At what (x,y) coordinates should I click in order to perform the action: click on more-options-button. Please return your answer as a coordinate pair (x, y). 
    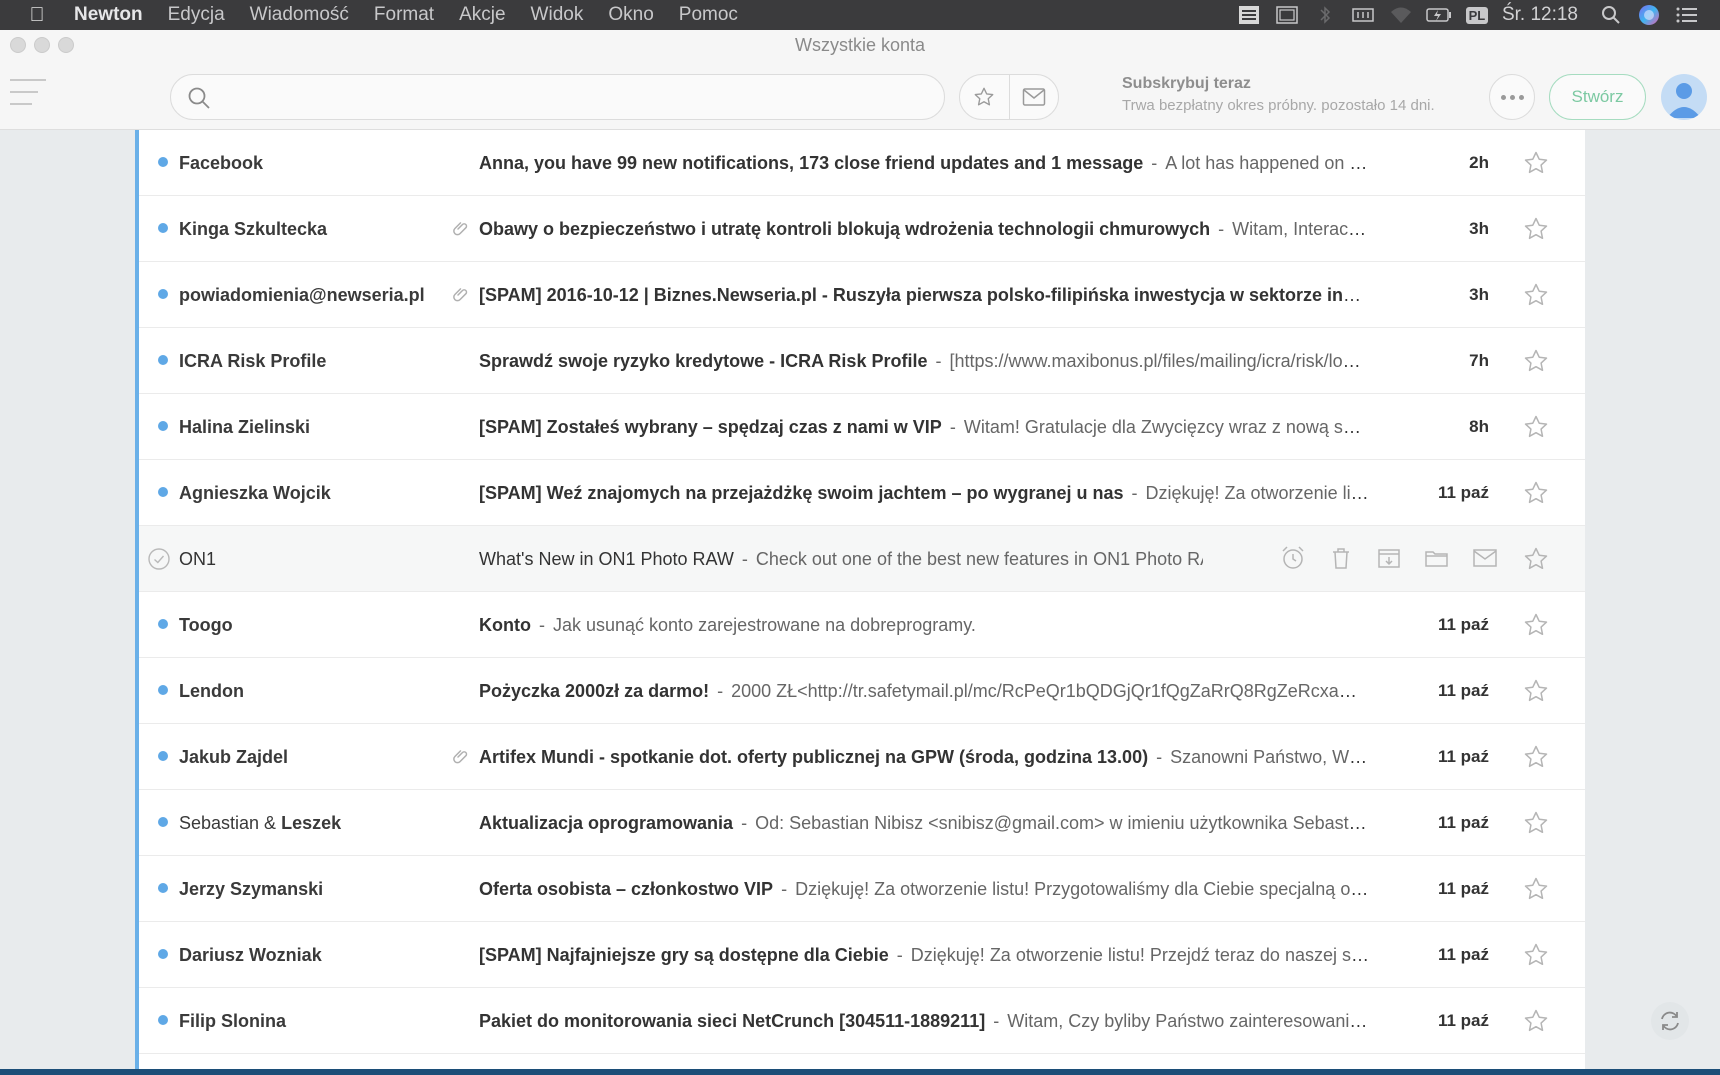
    Looking at the image, I should click on (1512, 97).